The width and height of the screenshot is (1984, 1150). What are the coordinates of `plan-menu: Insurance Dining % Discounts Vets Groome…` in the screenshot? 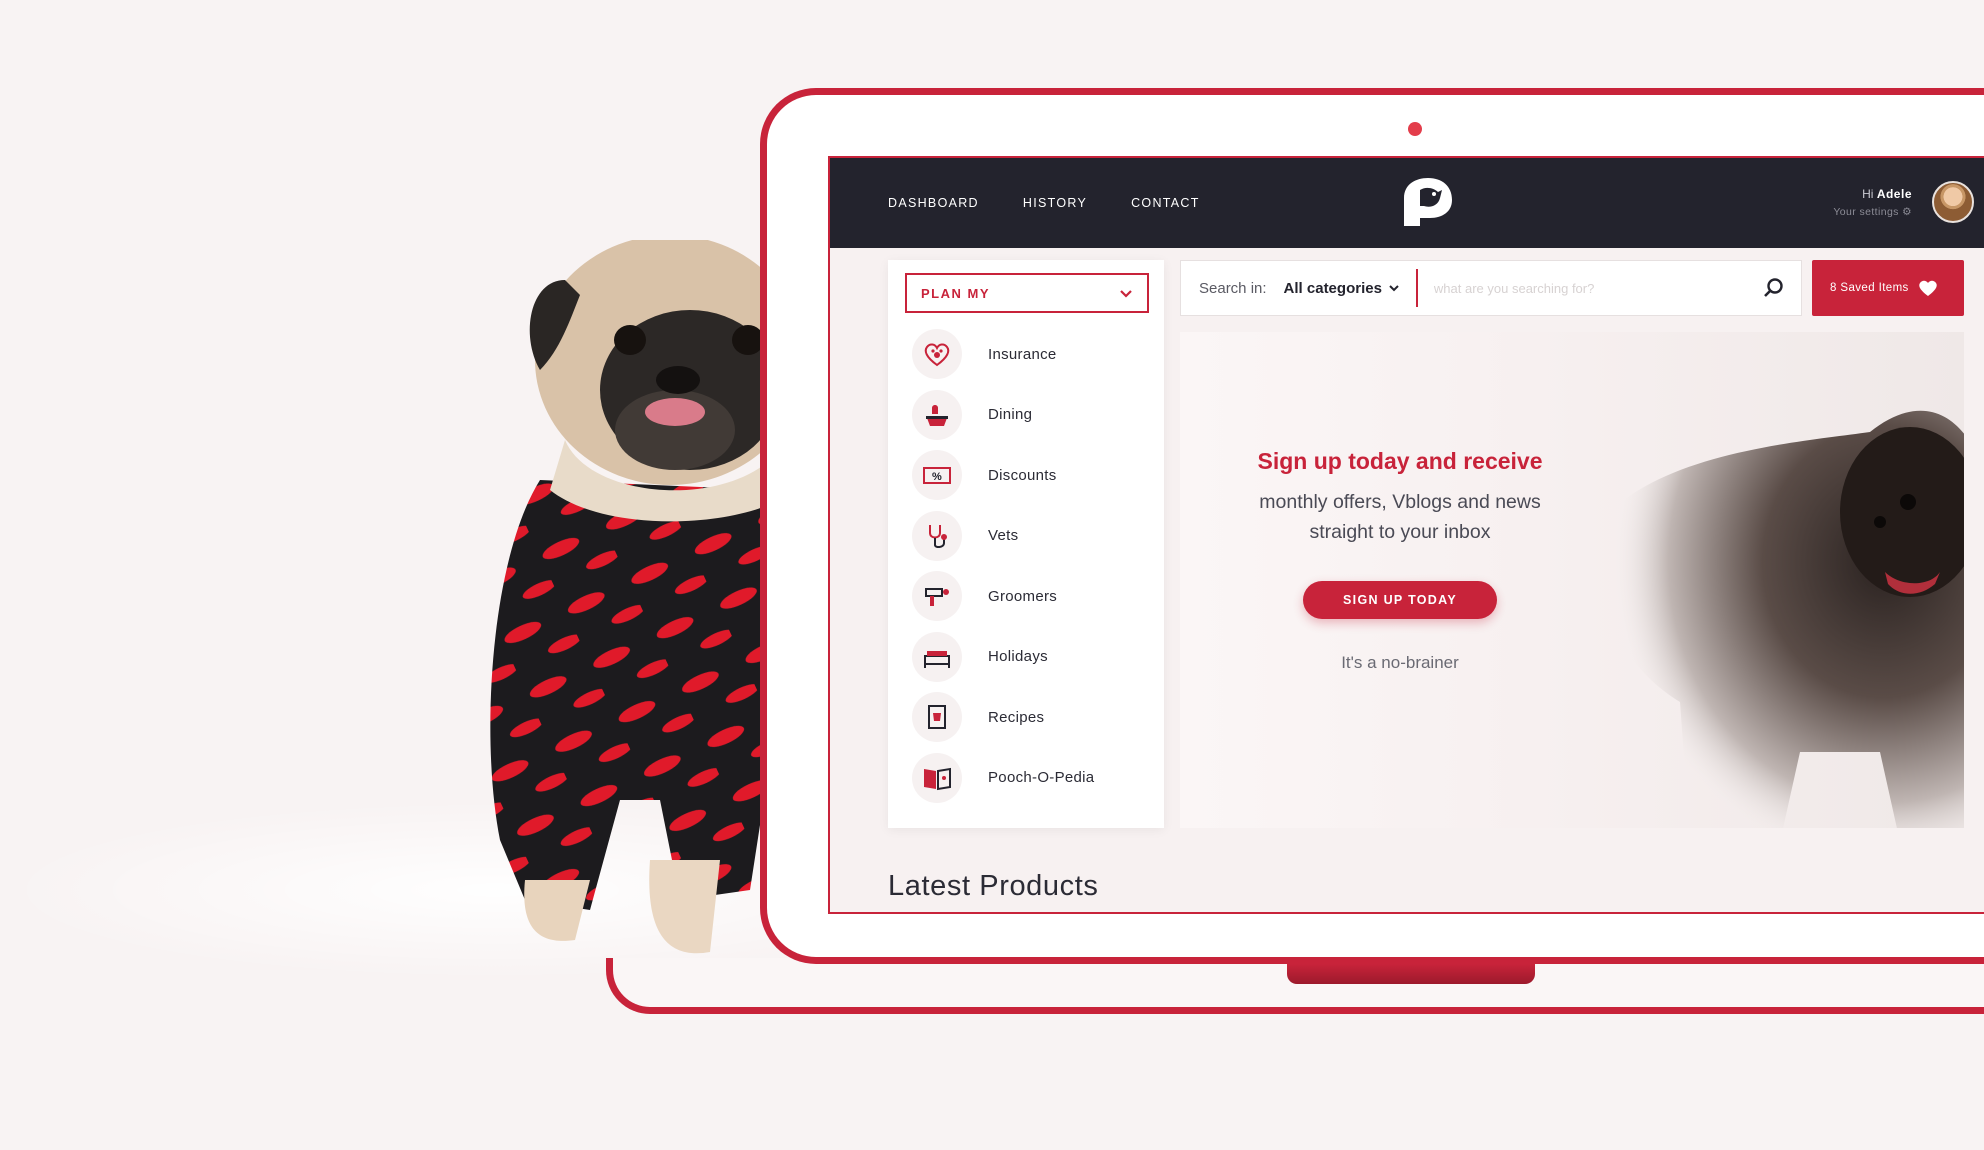 It's located at (1032, 566).